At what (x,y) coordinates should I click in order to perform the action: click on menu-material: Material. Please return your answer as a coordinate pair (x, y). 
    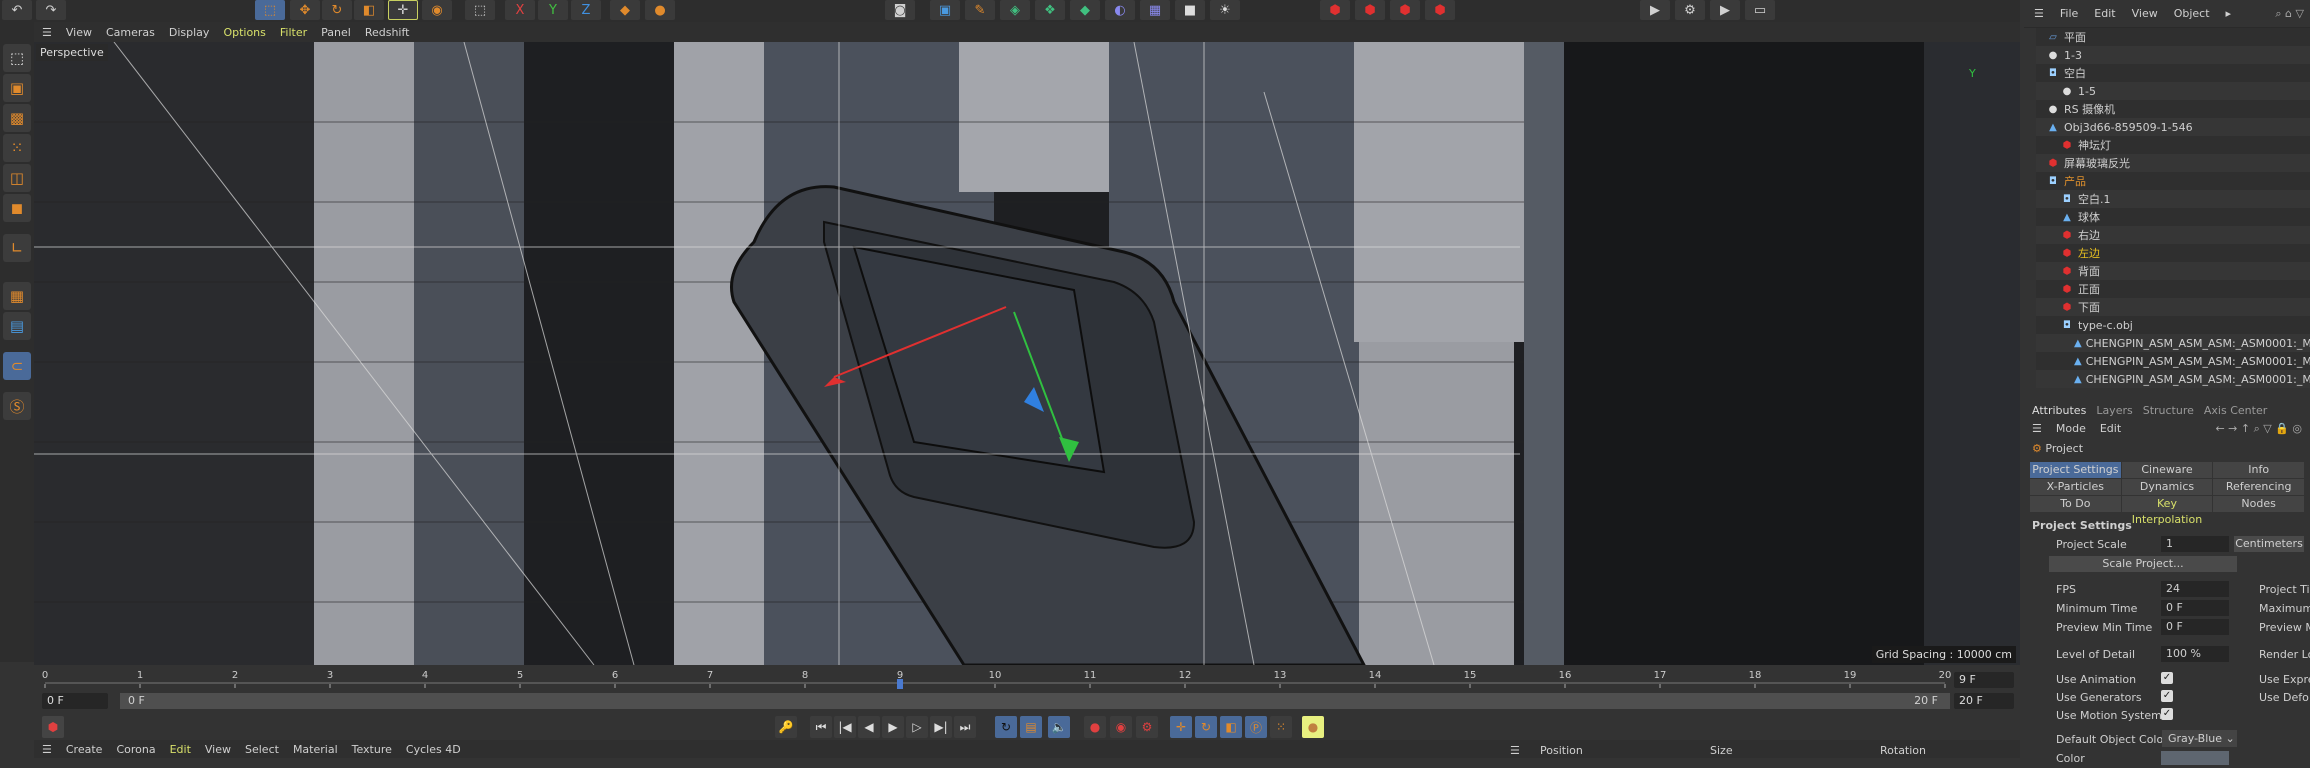
    Looking at the image, I should click on (315, 749).